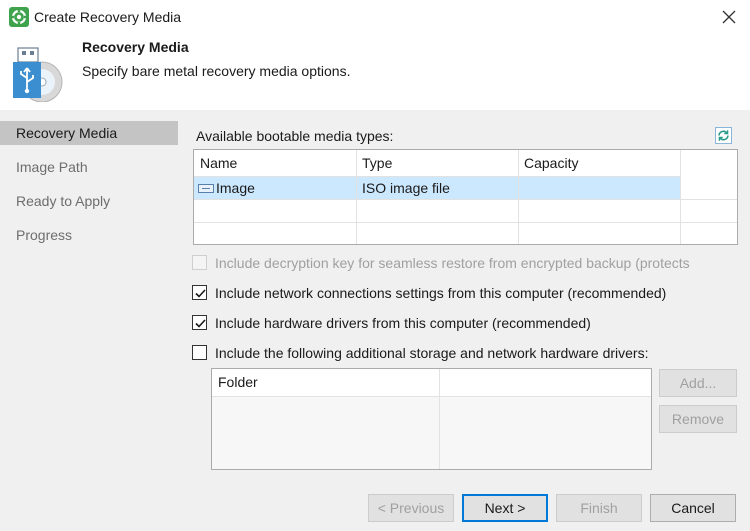 The width and height of the screenshot is (750, 531). I want to click on media-row-type: ISO image file, so click(406, 188).